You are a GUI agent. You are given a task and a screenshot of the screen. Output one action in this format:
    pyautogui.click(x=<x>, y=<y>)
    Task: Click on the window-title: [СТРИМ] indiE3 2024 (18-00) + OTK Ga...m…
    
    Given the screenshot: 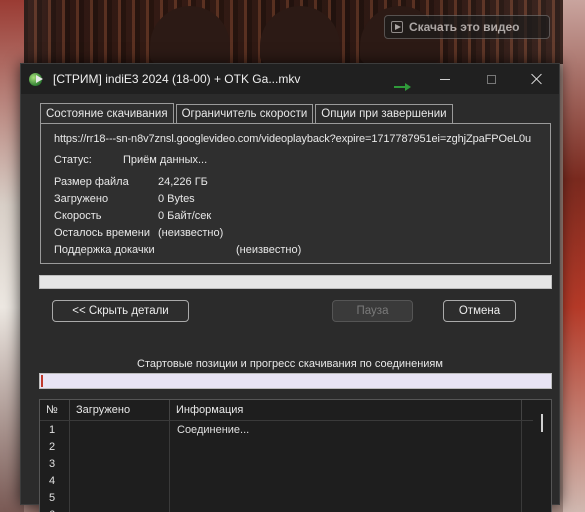 What is the action you would take?
    pyautogui.click(x=177, y=79)
    